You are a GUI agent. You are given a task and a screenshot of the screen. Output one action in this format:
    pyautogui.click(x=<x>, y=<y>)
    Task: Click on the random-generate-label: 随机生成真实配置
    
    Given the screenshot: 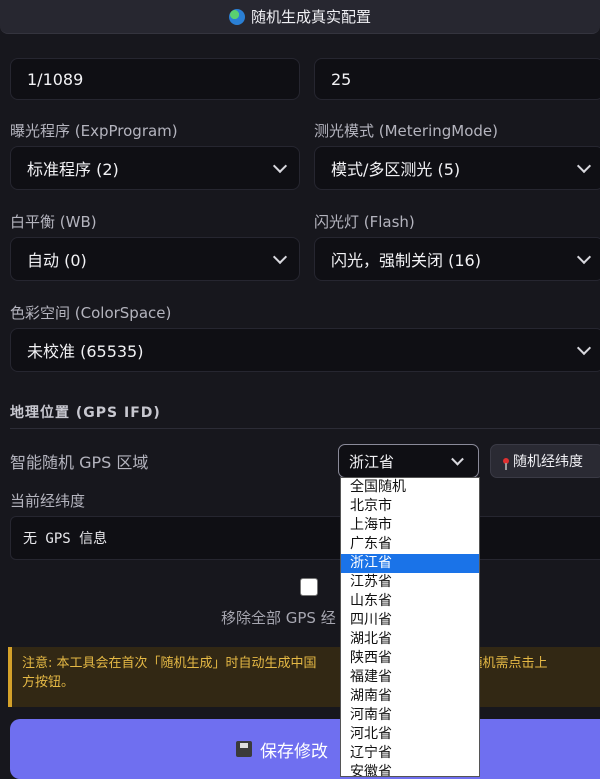 What is the action you would take?
    pyautogui.click(x=310, y=17)
    